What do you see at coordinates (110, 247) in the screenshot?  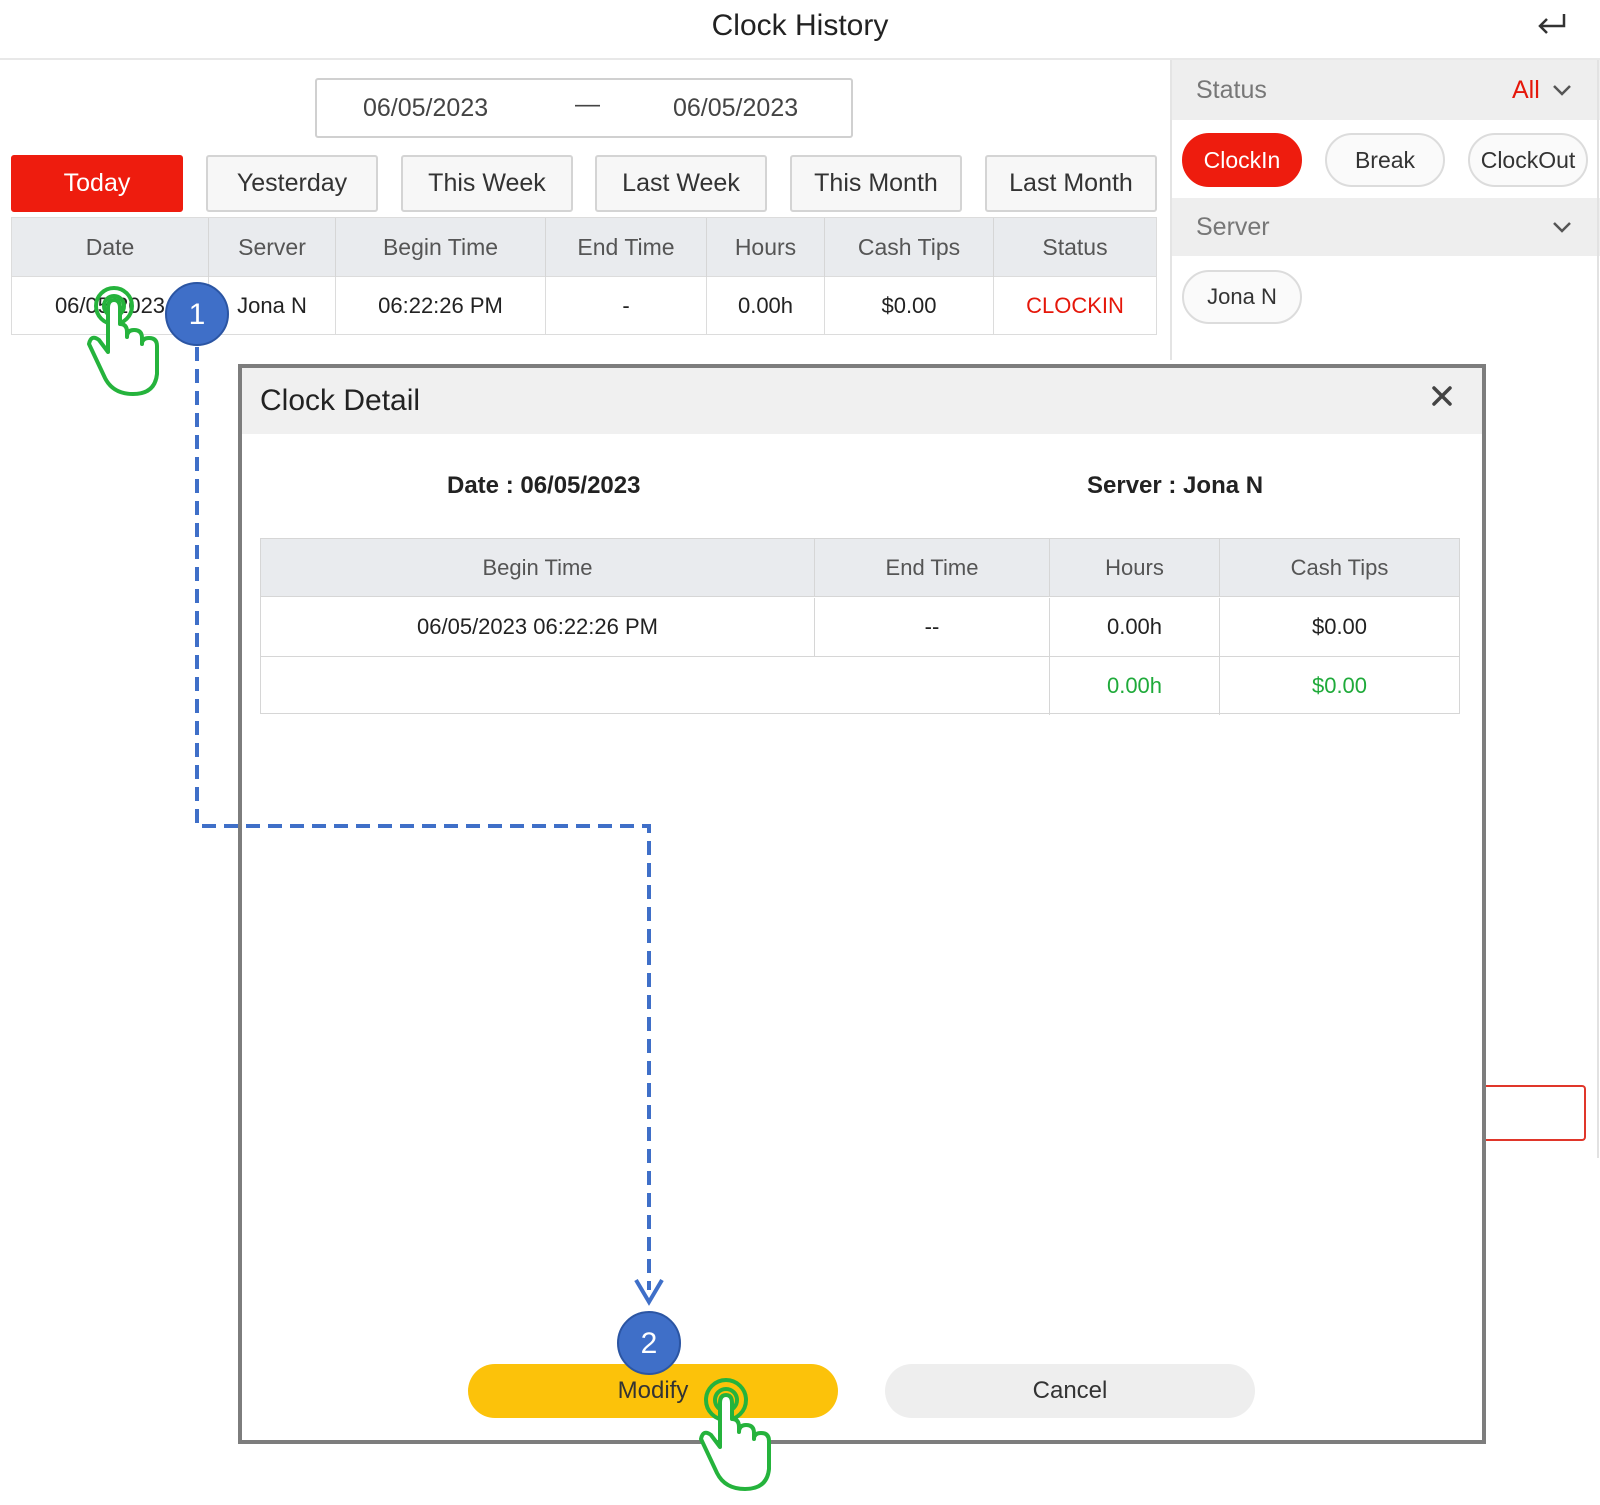 I see `column-header-date: Date` at bounding box center [110, 247].